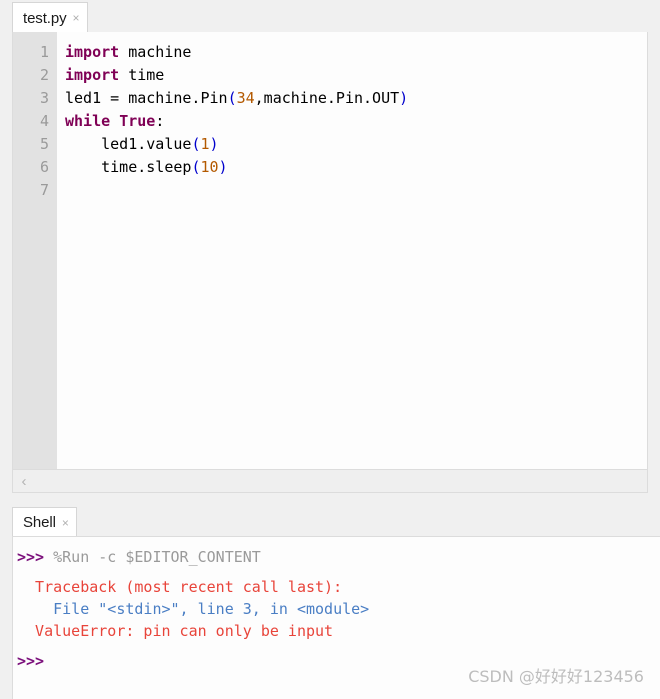 Image resolution: width=660 pixels, height=699 pixels. What do you see at coordinates (356, 167) in the screenshot?
I see `code-line: time.sleep(10)` at bounding box center [356, 167].